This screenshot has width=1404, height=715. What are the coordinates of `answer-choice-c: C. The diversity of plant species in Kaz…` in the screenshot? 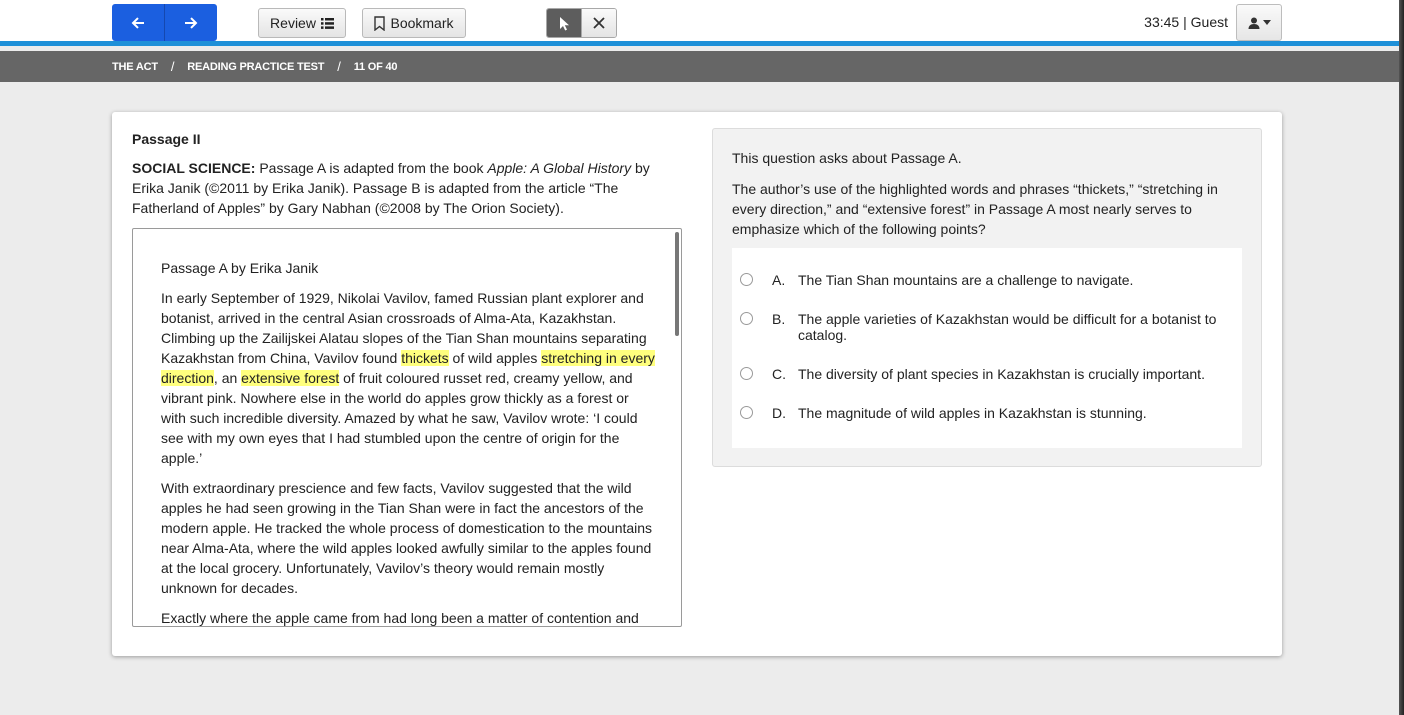 It's located at (987, 382).